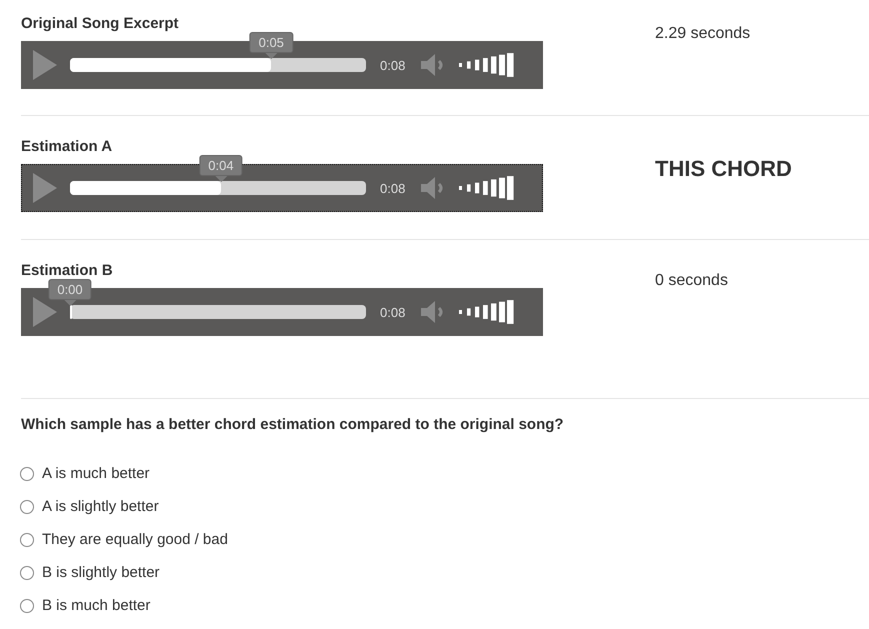 The width and height of the screenshot is (869, 629). What do you see at coordinates (101, 572) in the screenshot?
I see `option-label: B is slightly better` at bounding box center [101, 572].